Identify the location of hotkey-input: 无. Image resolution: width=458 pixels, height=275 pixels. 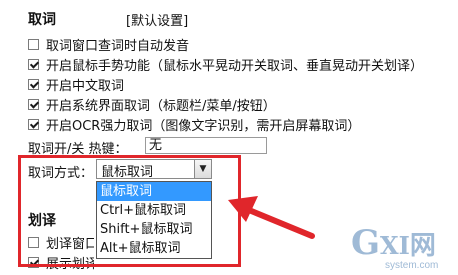
(206, 145).